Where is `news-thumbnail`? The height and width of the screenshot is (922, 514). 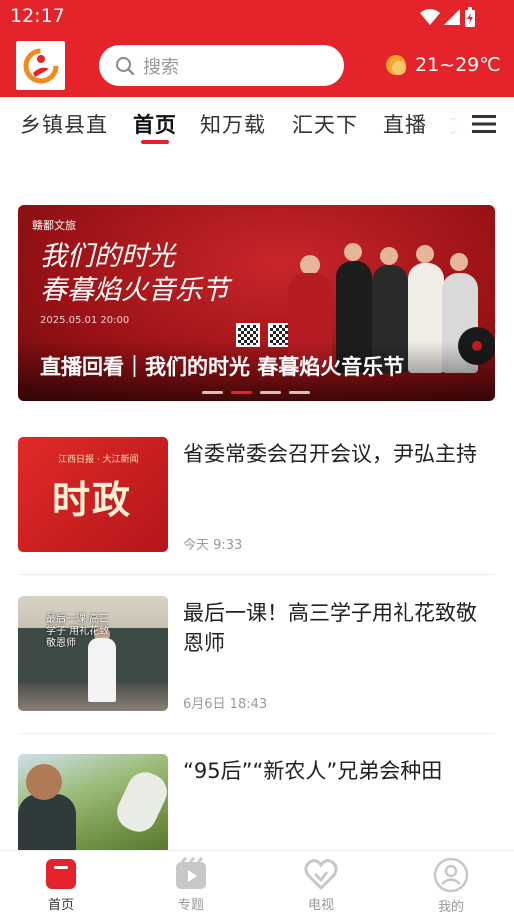
news-thumbnail is located at coordinates (93, 802).